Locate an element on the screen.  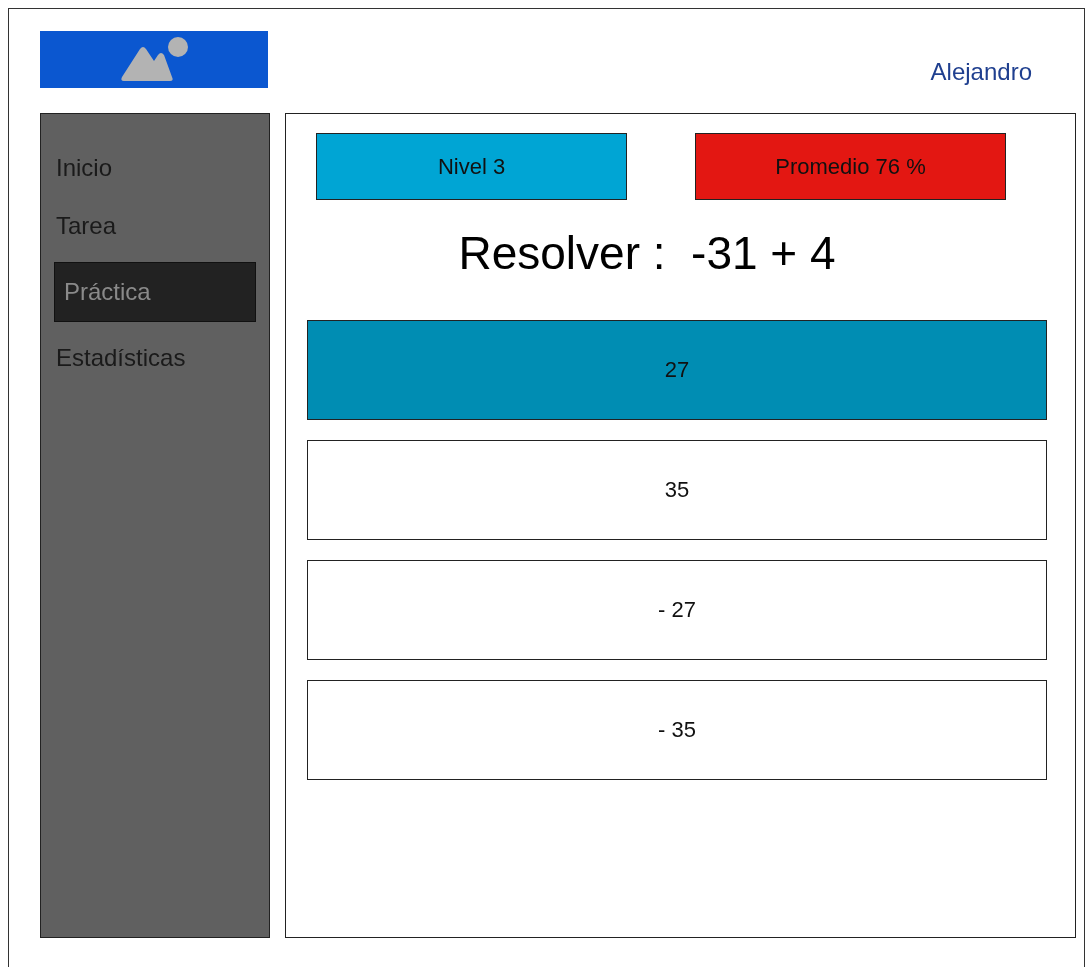
answer-option: 35 is located at coordinates (677, 490).